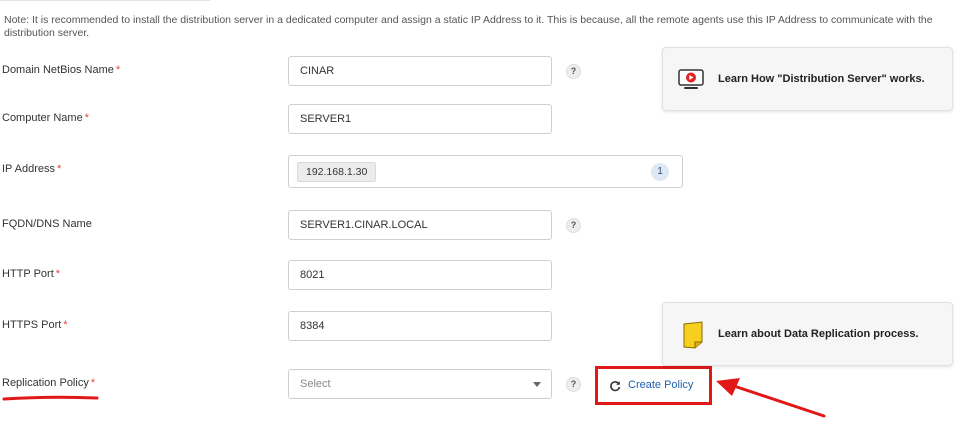  I want to click on refresh-icon, so click(615, 386).